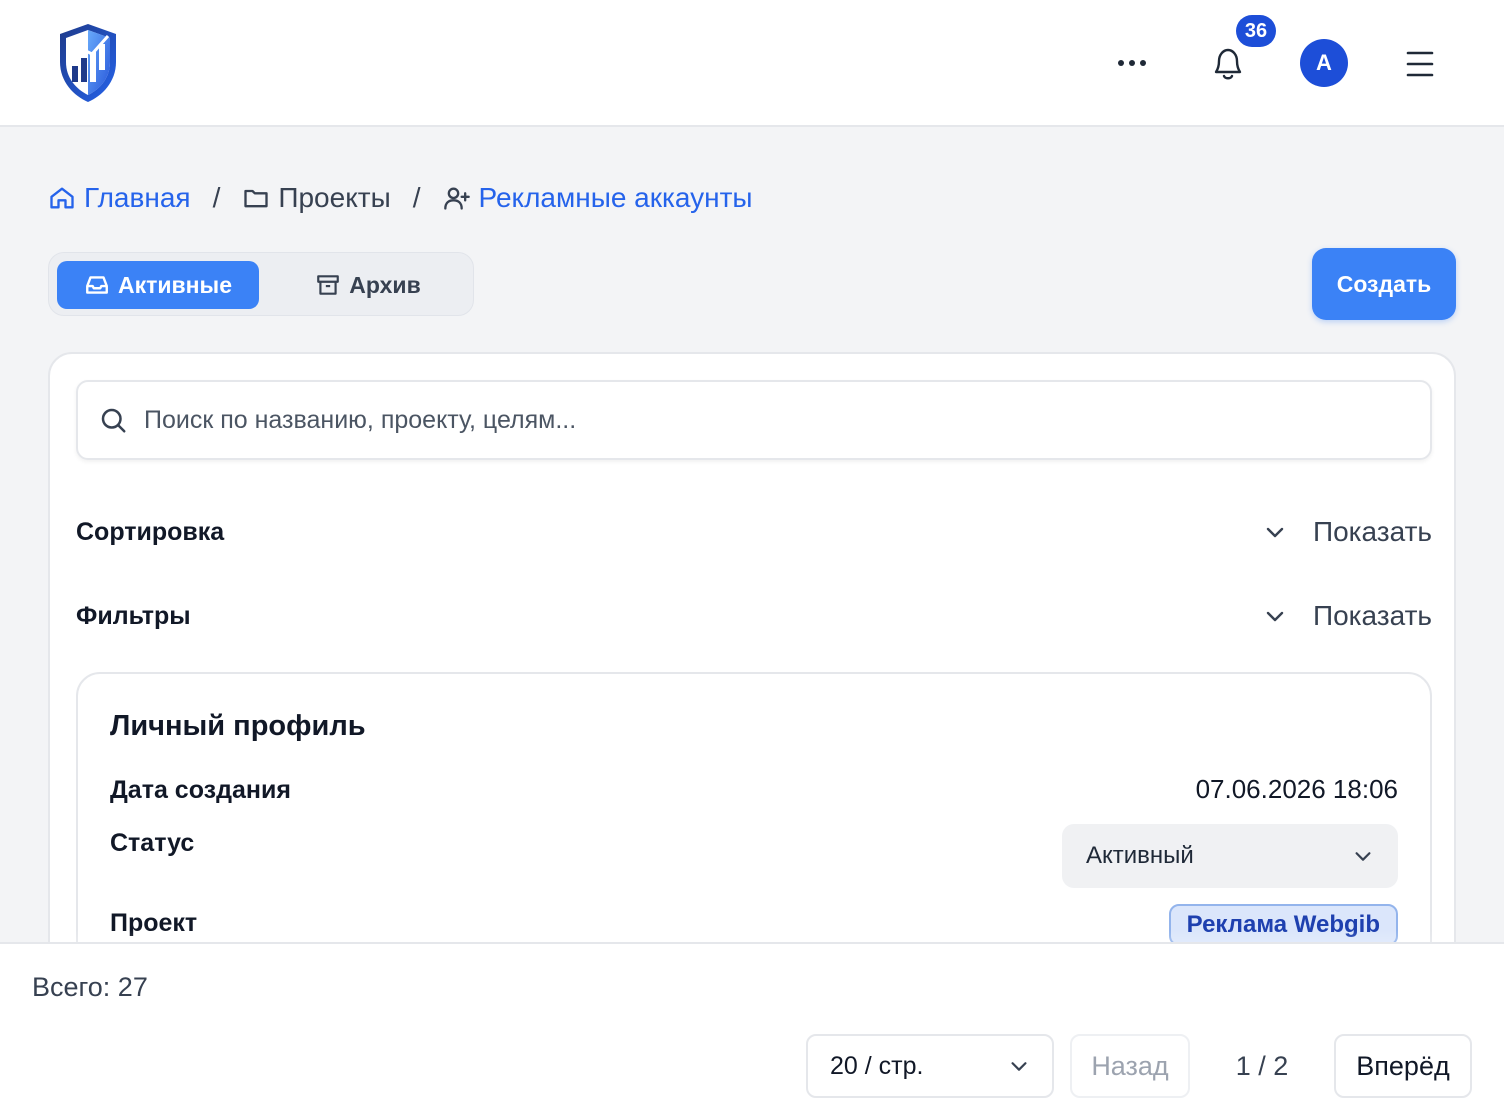  Describe the element at coordinates (1230, 856) in the screenshot. I see `status-select: Активный` at that location.